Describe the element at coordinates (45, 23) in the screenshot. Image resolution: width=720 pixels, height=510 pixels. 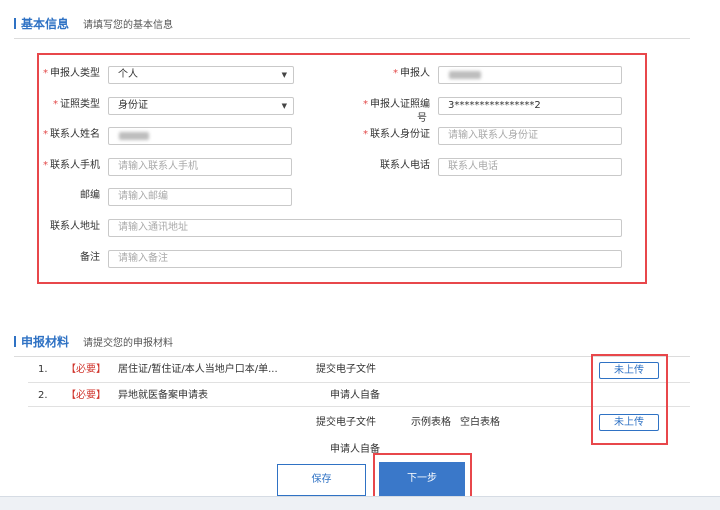
I see `basic-info-title: 基本信息` at that location.